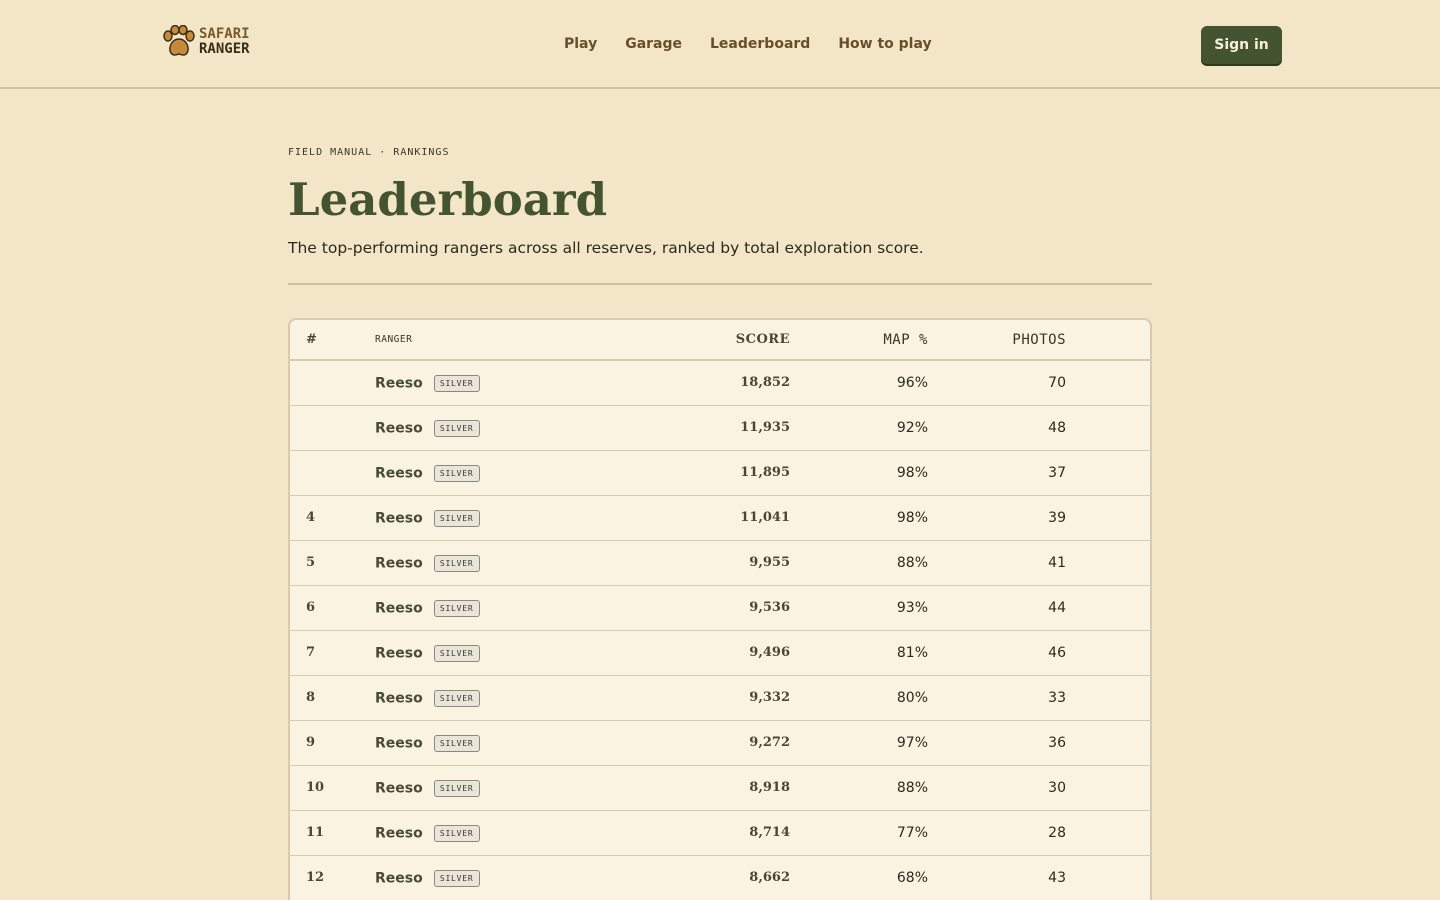  Describe the element at coordinates (997, 653) in the screenshot. I see `photos-cell: 46` at that location.